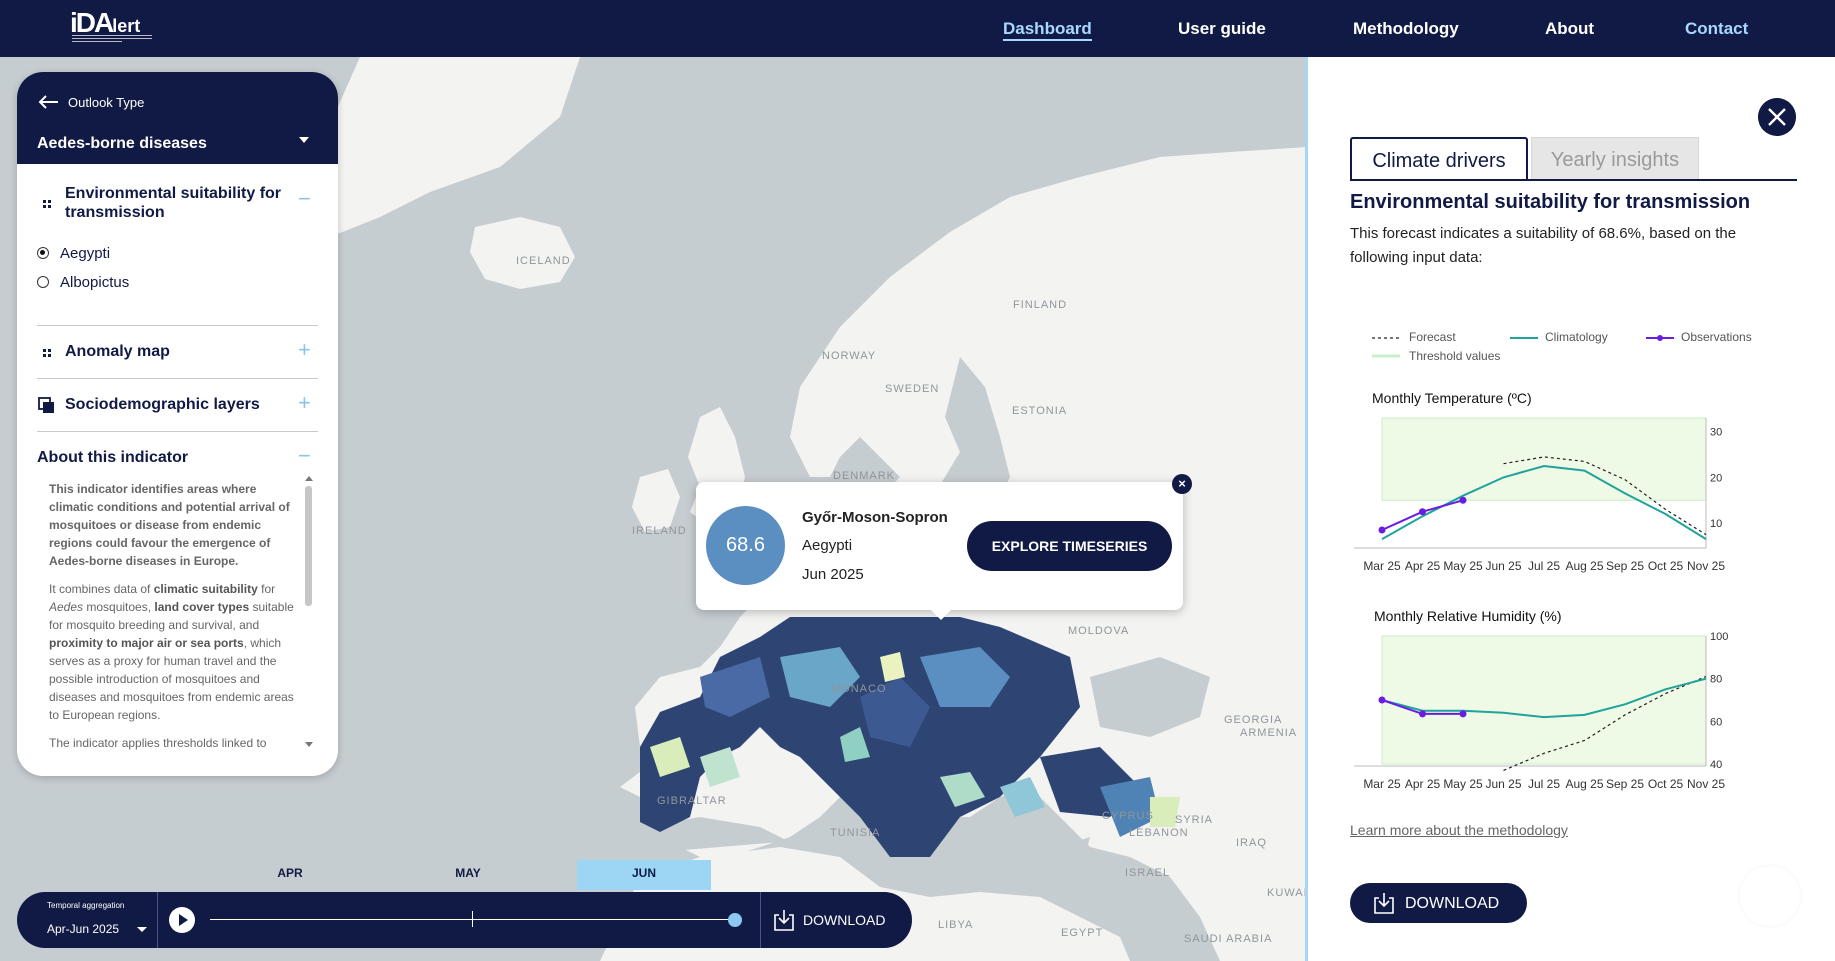 The image size is (1835, 961). What do you see at coordinates (117, 351) in the screenshot?
I see `section-anomaly-map: Anomaly map` at bounding box center [117, 351].